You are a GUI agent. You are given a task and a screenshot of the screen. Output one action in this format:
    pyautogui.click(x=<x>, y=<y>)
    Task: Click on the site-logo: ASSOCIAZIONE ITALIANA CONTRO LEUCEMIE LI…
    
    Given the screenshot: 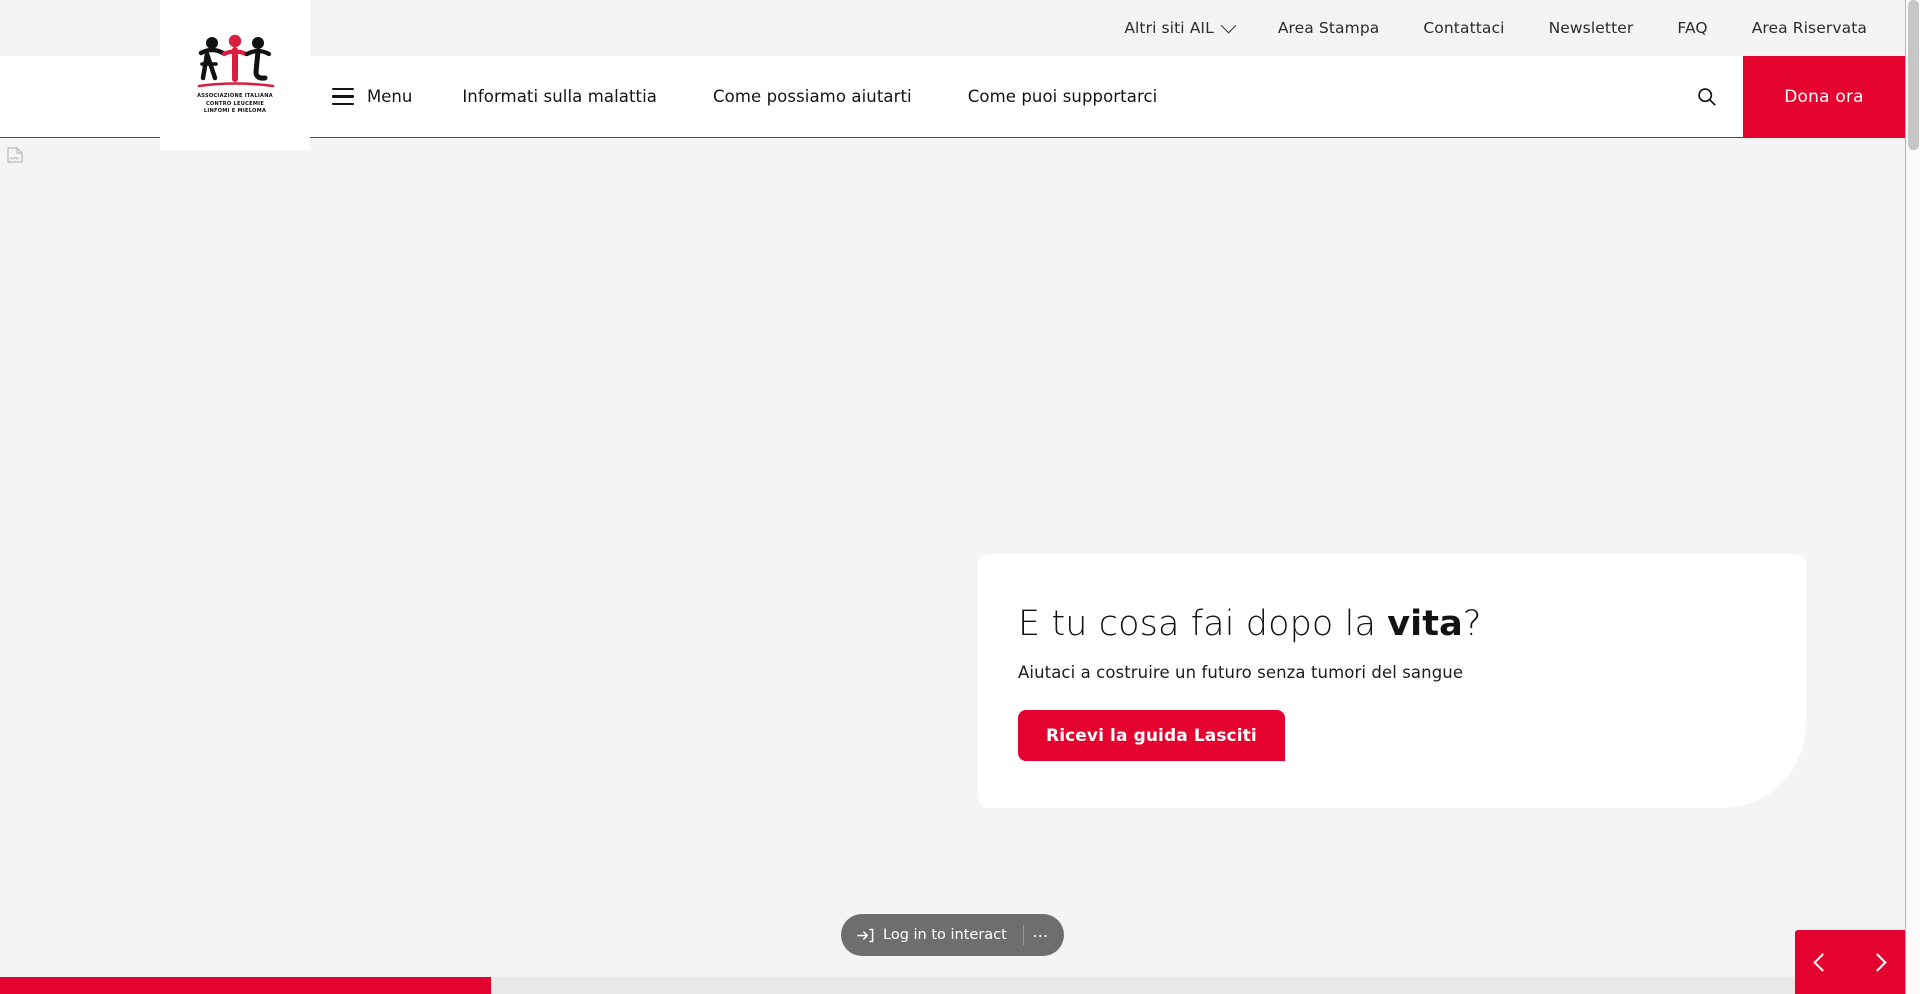 What is the action you would take?
    pyautogui.click(x=235, y=75)
    